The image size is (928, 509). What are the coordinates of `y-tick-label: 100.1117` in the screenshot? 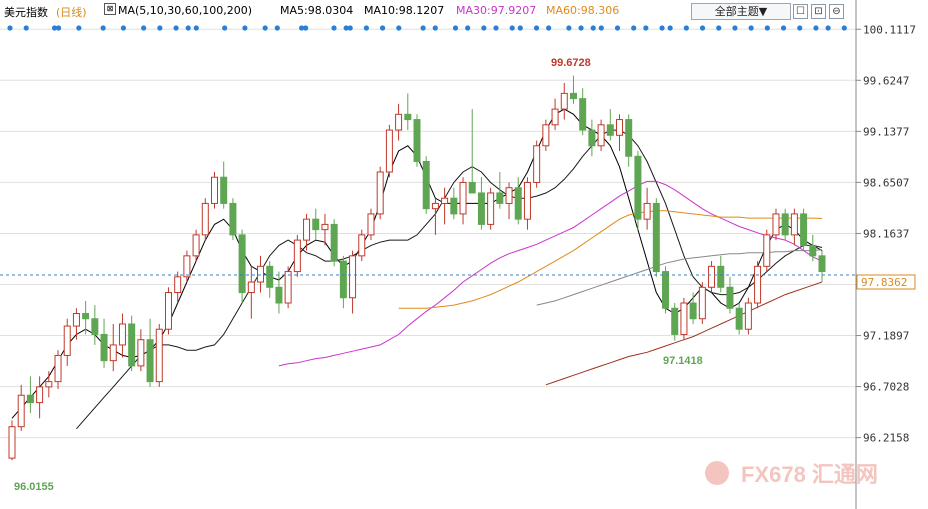 It's located at (889, 29).